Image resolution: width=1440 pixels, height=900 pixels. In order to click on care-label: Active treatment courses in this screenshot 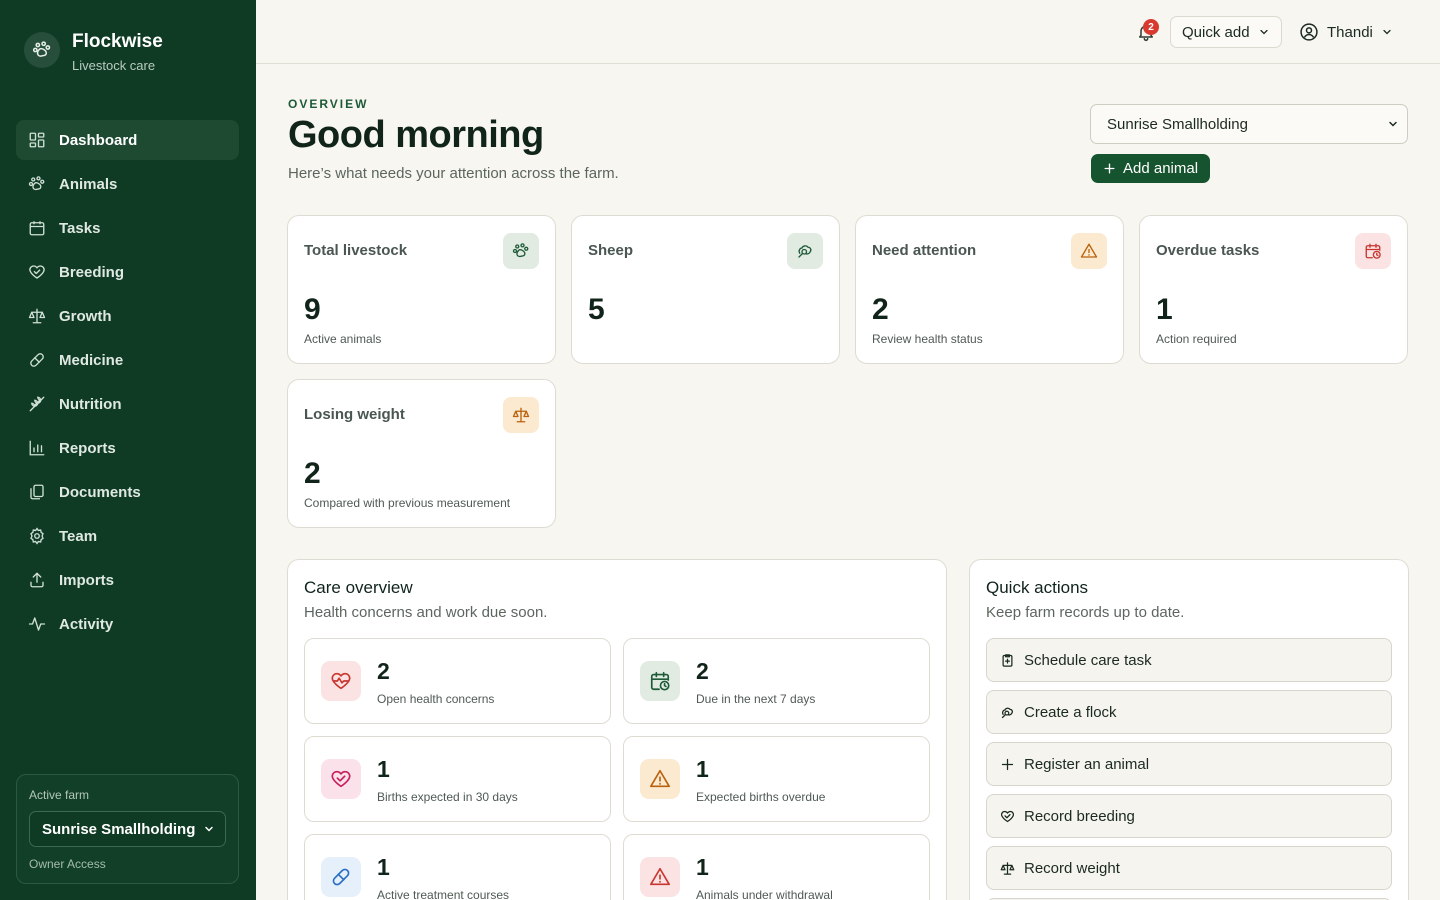, I will do `click(443, 894)`.